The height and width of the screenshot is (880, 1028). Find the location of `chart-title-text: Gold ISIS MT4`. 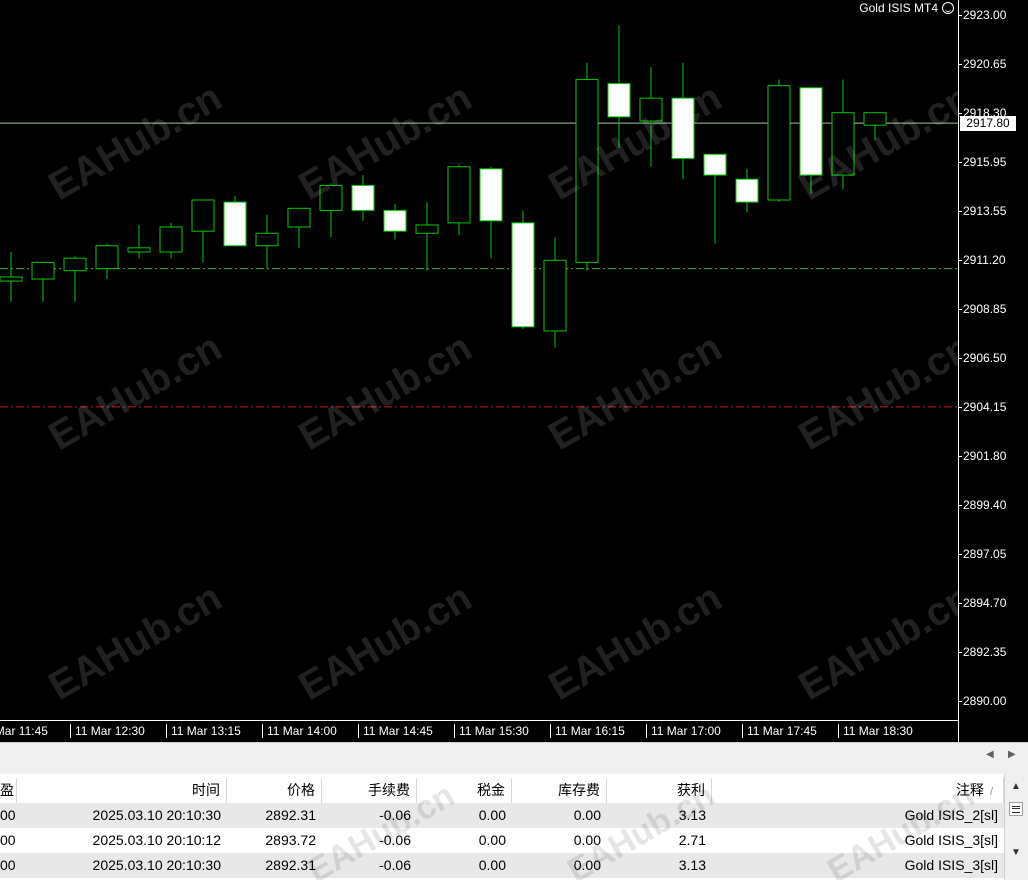

chart-title-text: Gold ISIS MT4 is located at coordinates (898, 8).